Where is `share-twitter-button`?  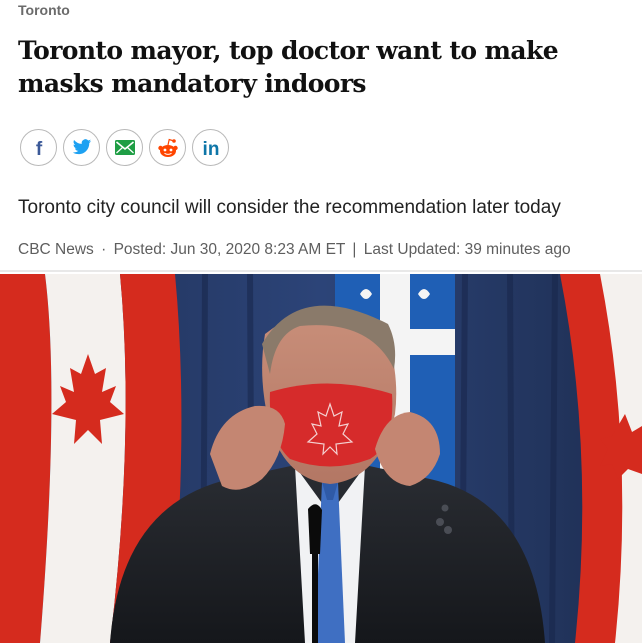
share-twitter-button is located at coordinates (81, 147).